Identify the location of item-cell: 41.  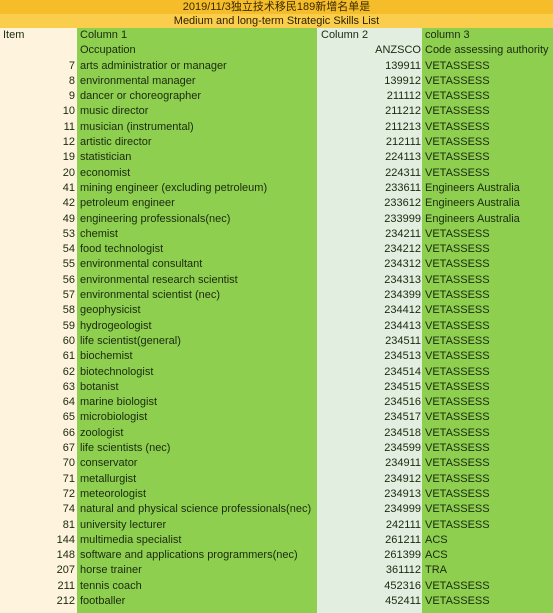
(68, 187).